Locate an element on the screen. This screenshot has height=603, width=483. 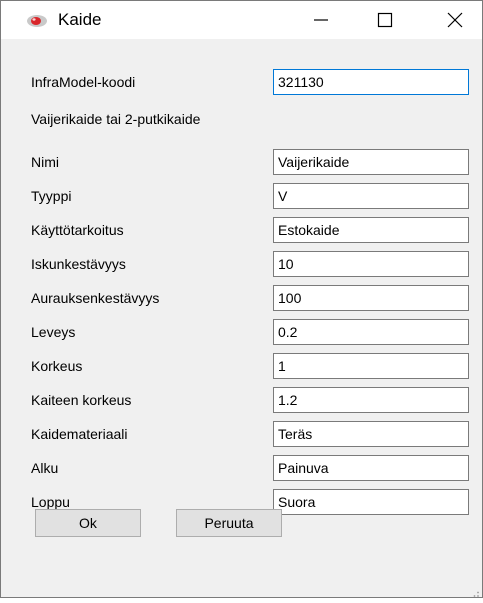
inframodel-field is located at coordinates (371, 82).